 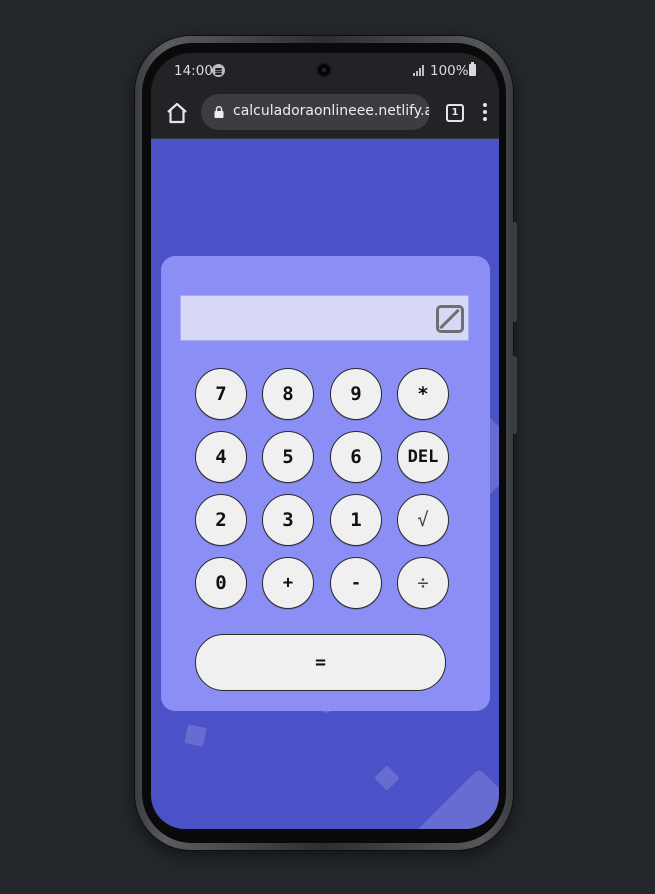 What do you see at coordinates (356, 394) in the screenshot?
I see `key-9: 9` at bounding box center [356, 394].